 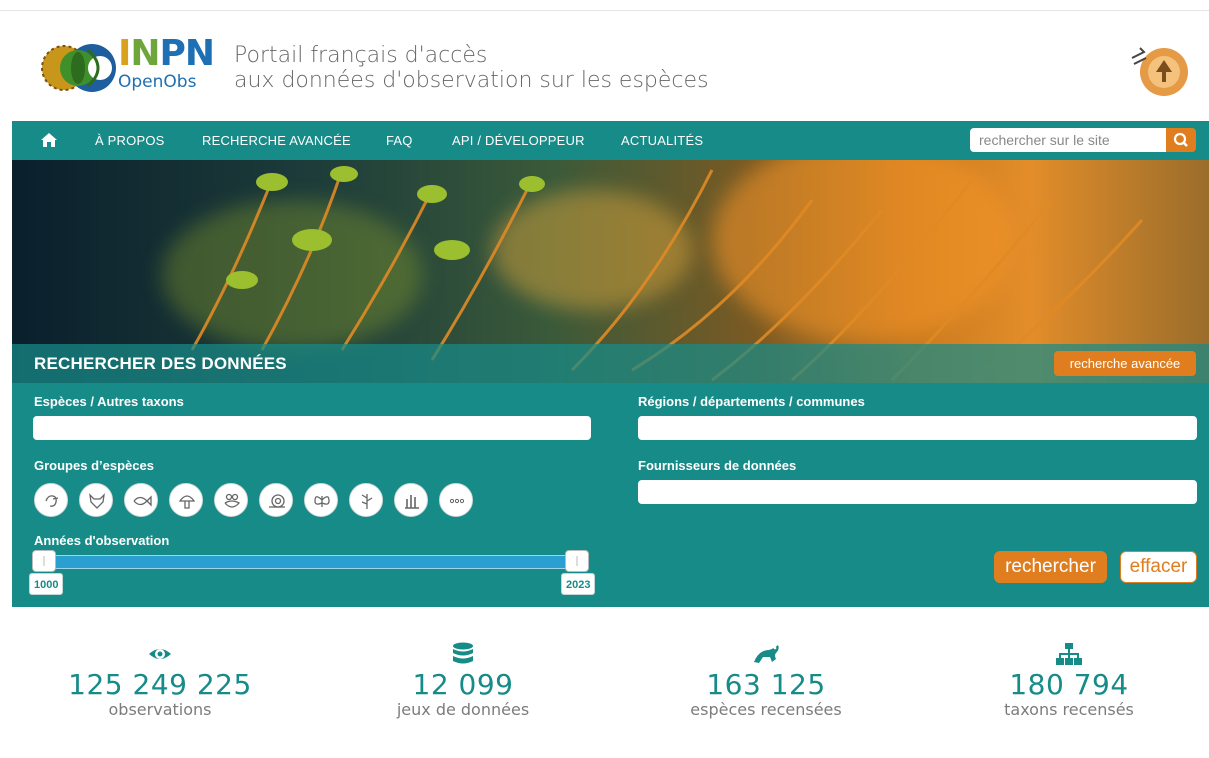 I want to click on nav-item-a-propos: À PROPOS, so click(x=130, y=140).